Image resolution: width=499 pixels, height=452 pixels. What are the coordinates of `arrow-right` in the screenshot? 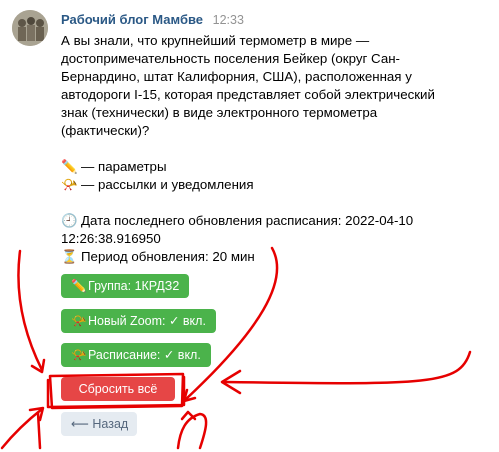 It's located at (347, 367).